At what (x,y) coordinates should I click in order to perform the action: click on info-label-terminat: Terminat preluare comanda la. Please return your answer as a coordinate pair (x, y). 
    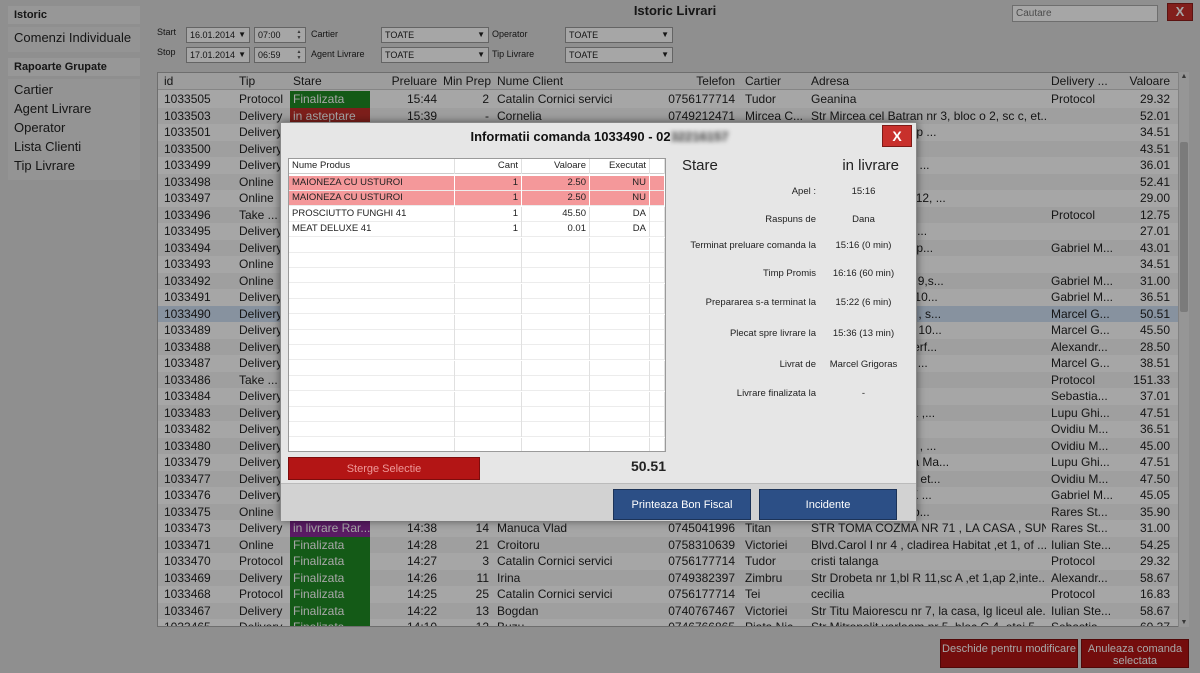
    Looking at the image, I should click on (753, 245).